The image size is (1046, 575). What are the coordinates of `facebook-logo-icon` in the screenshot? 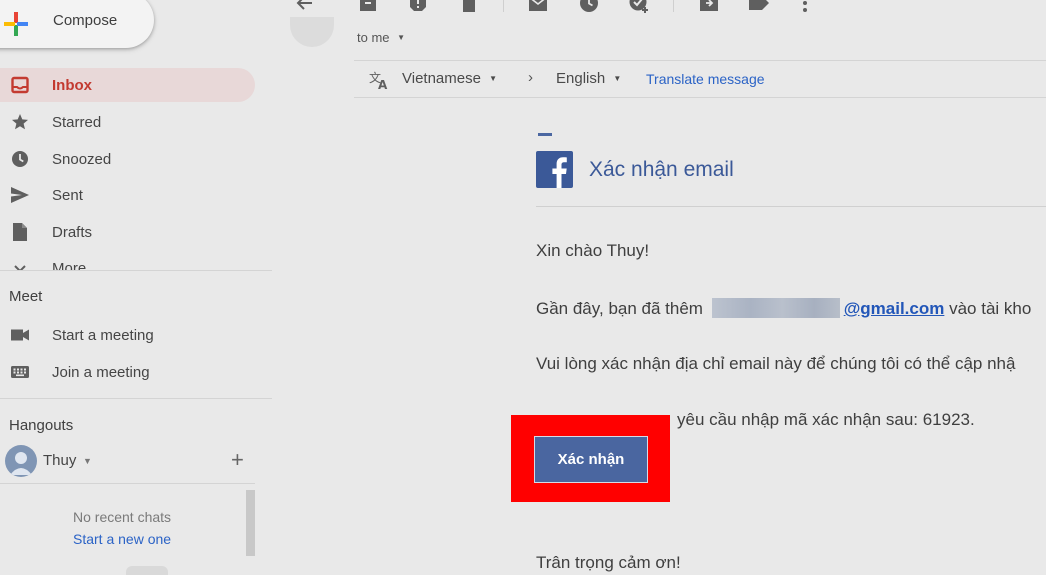 It's located at (554, 169).